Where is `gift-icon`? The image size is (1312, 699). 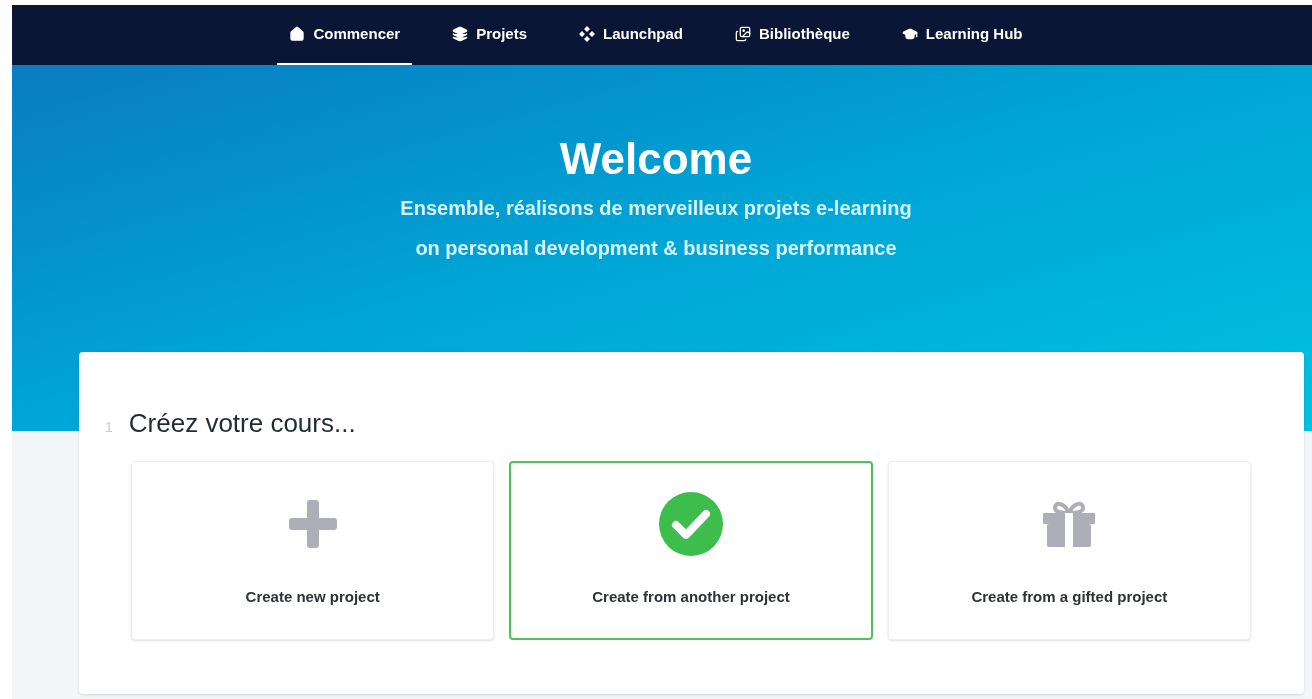
gift-icon is located at coordinates (1069, 524).